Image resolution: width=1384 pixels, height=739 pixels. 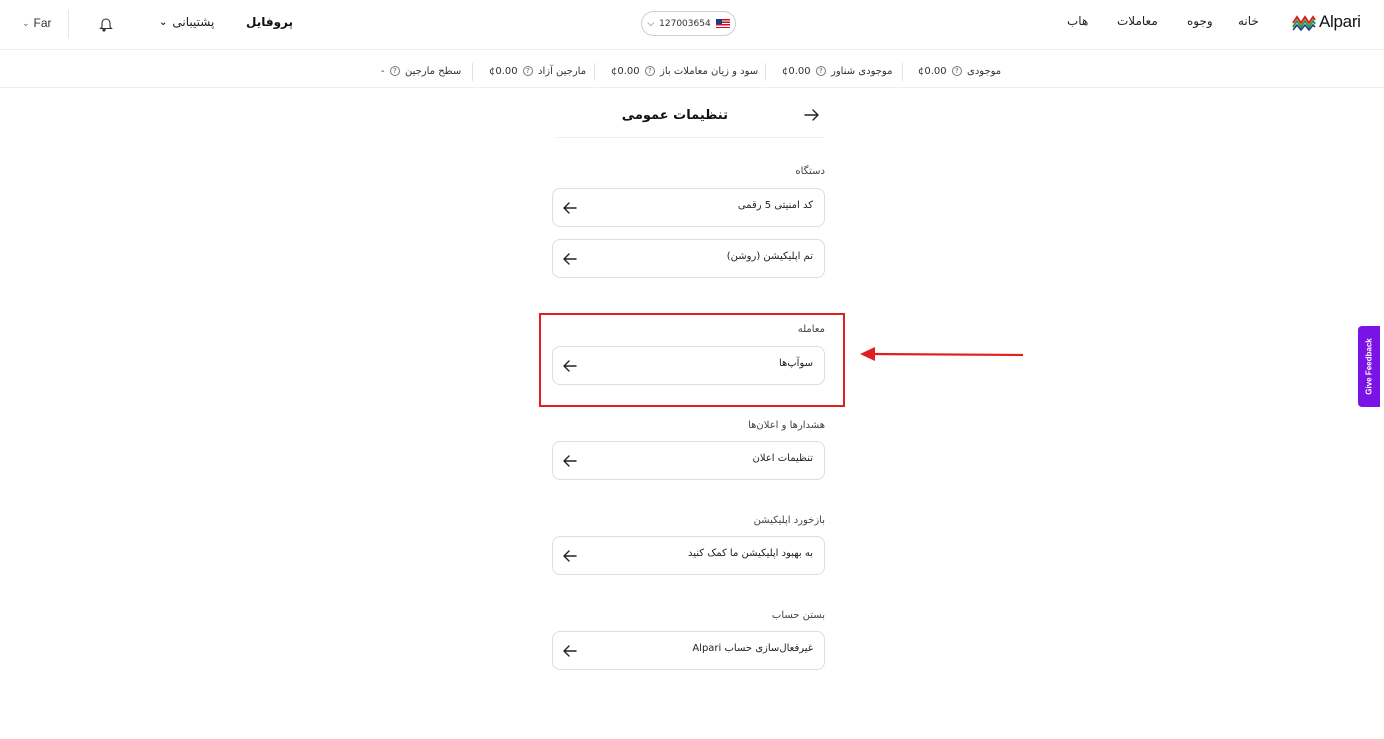 I want to click on profile-link: پروفایل, so click(x=269, y=22).